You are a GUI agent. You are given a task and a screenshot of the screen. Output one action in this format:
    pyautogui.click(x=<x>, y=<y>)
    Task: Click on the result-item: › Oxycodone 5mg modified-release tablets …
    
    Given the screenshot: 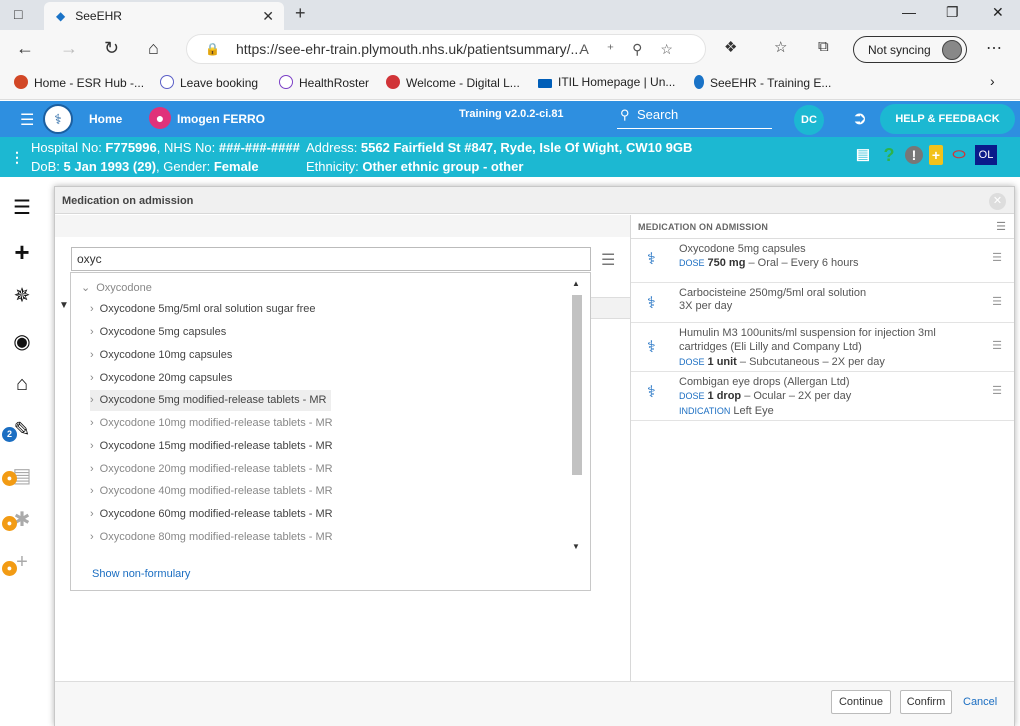 What is the action you would take?
    pyautogui.click(x=210, y=400)
    